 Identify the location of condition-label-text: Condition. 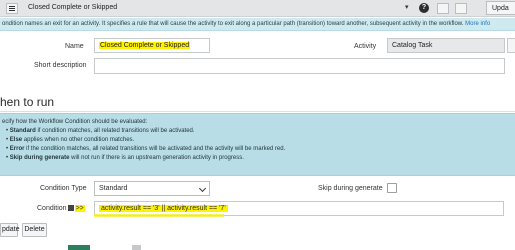
(52, 208).